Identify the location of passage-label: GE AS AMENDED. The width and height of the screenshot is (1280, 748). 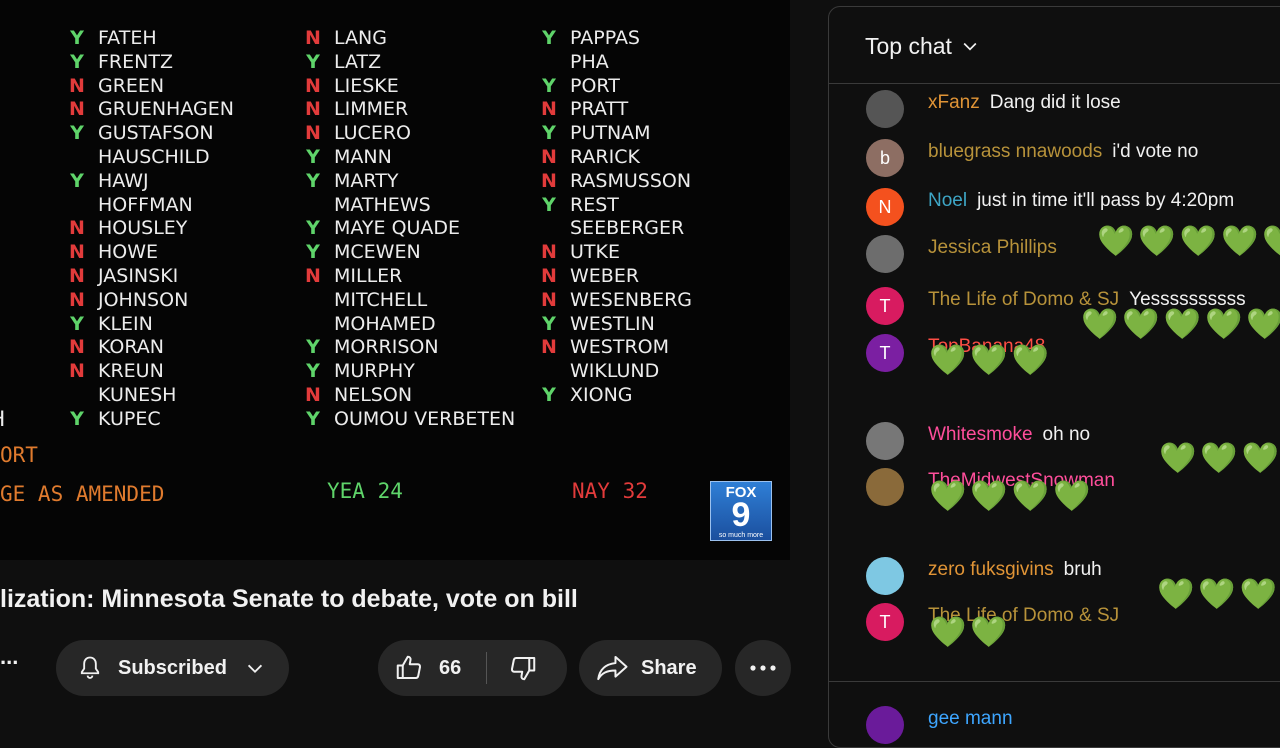
(82, 494).